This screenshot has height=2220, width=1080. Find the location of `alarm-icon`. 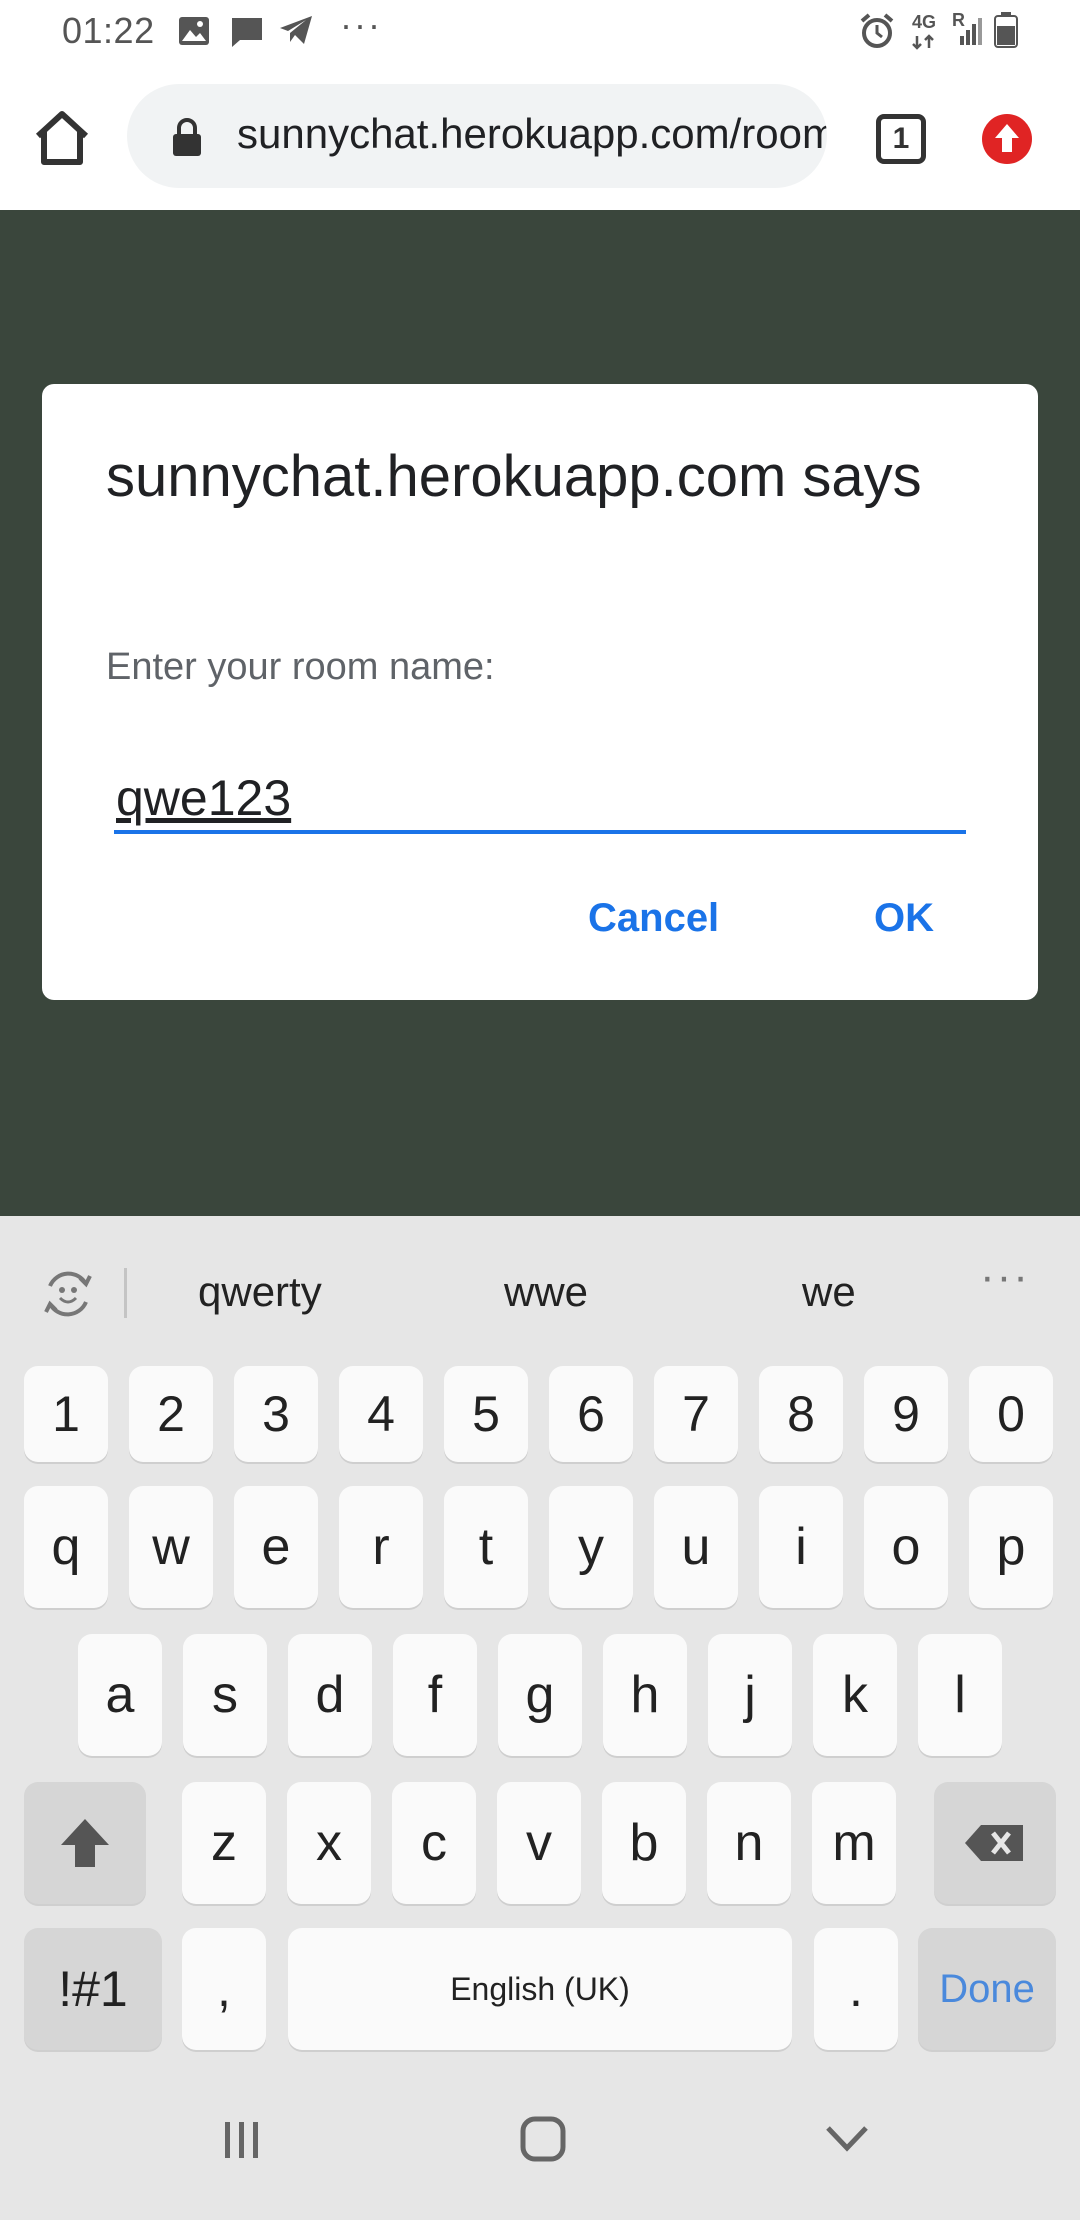

alarm-icon is located at coordinates (877, 30).